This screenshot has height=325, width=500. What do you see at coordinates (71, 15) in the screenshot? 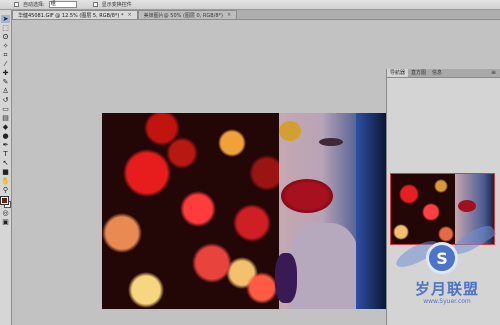
I see `document-tab-label: 华健45081.GIF @ 12.5% (图层 5, RGB/8*) *` at bounding box center [71, 15].